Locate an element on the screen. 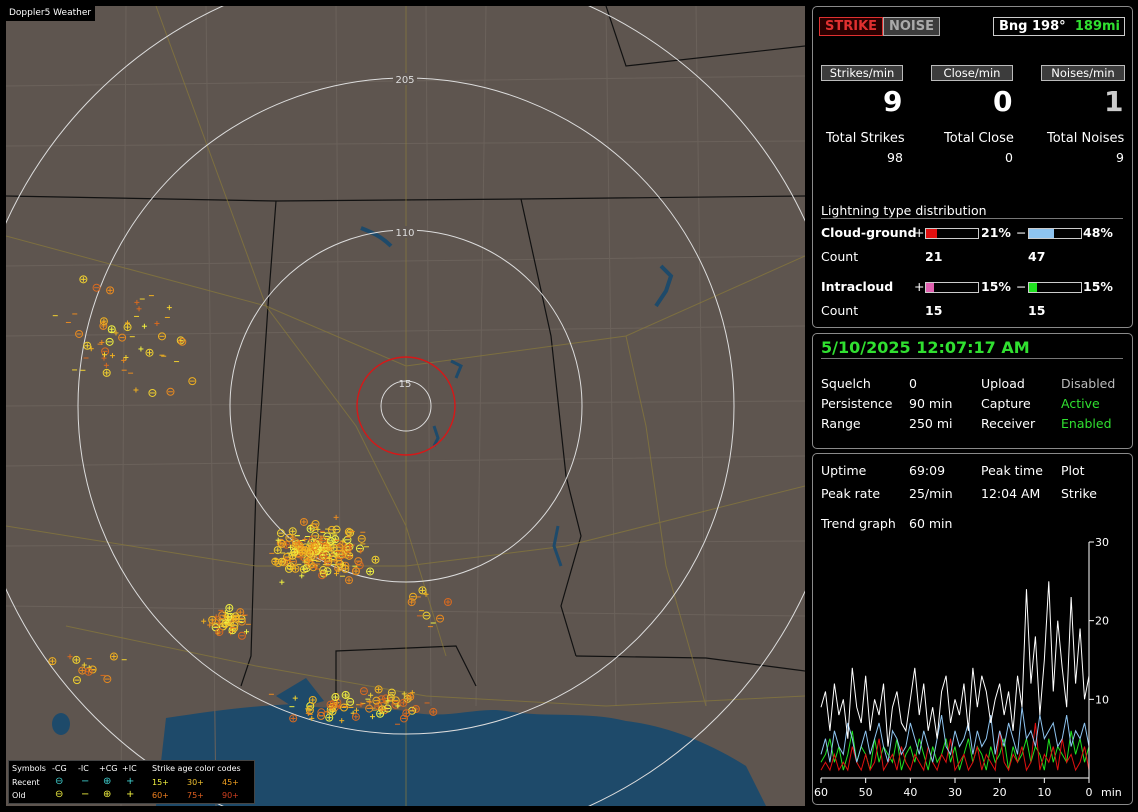 The image size is (1138, 812). y-tick-label: 20 is located at coordinates (1102, 621).